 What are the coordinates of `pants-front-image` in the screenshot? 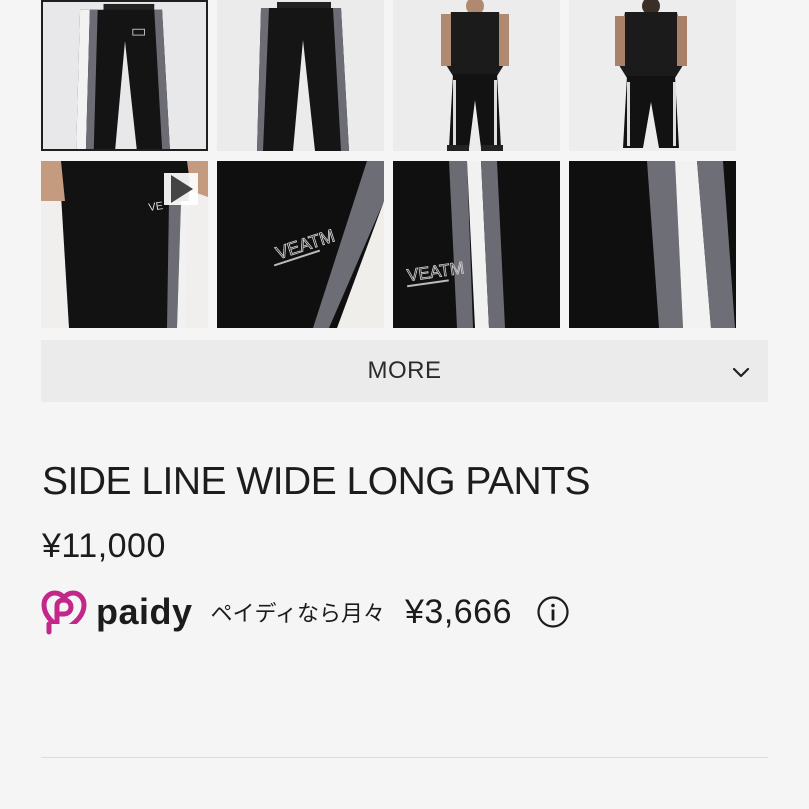 It's located at (124, 75).